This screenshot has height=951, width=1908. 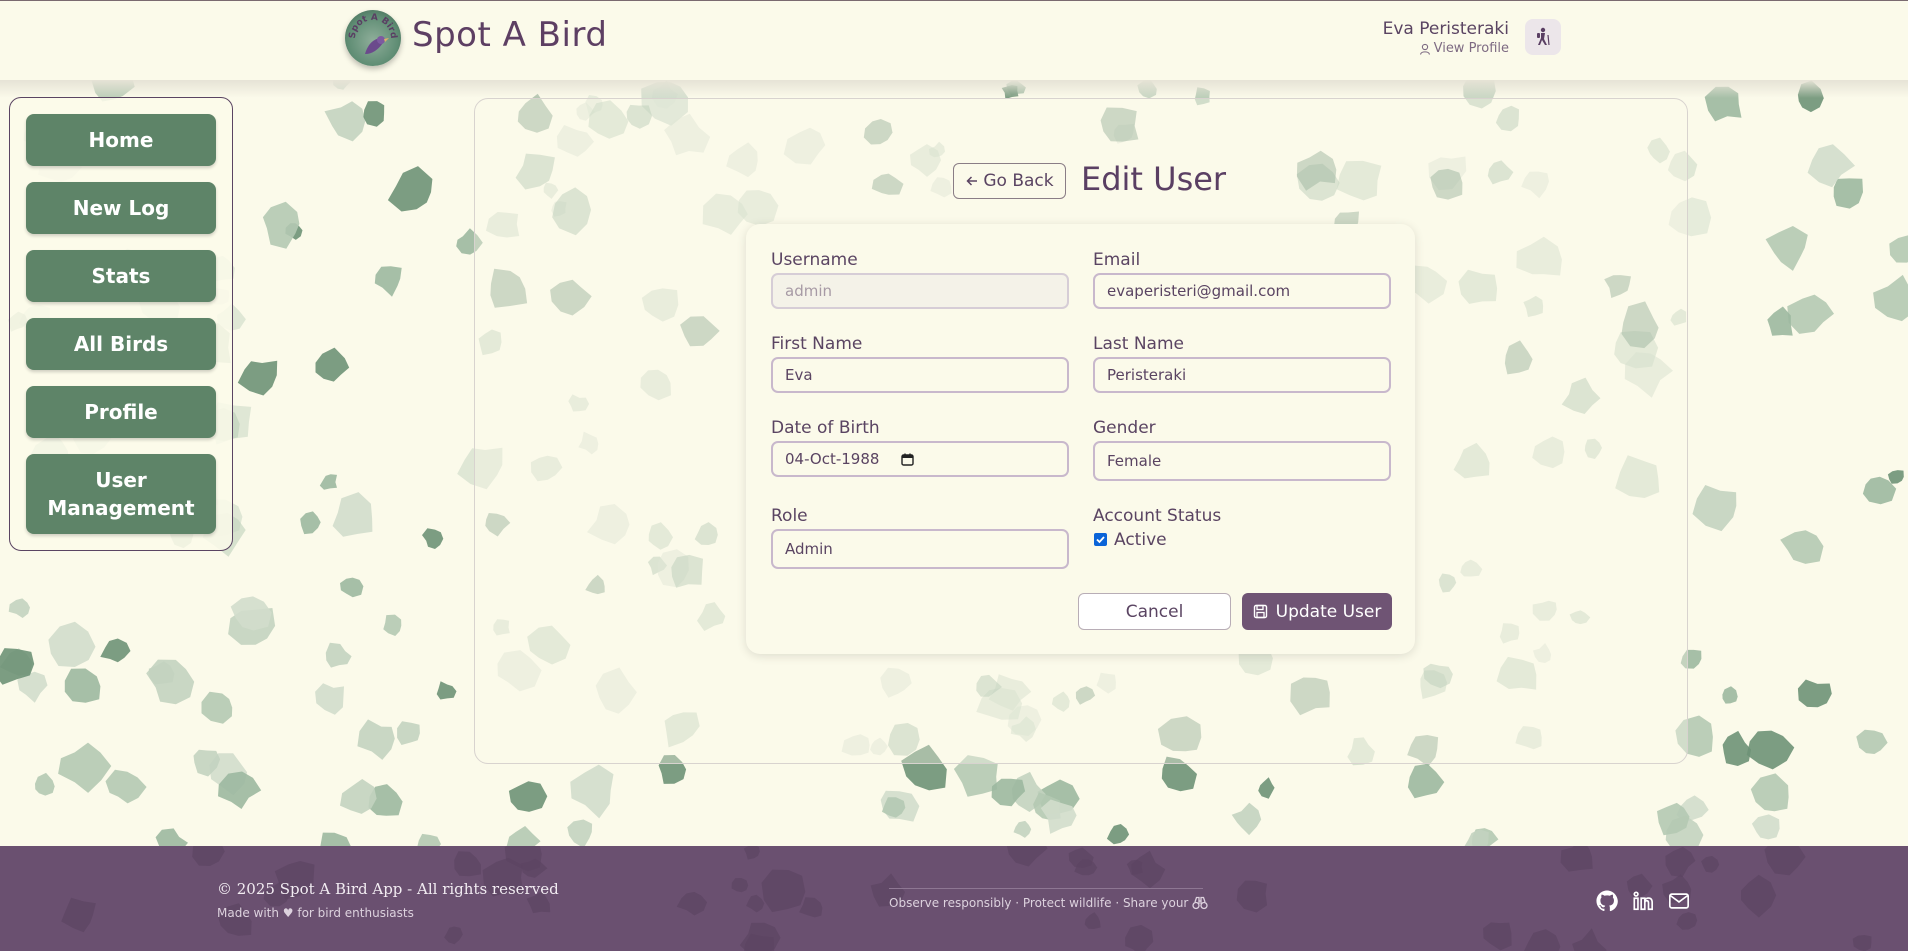 I want to click on view-profile-link: View Profile, so click(x=1464, y=48).